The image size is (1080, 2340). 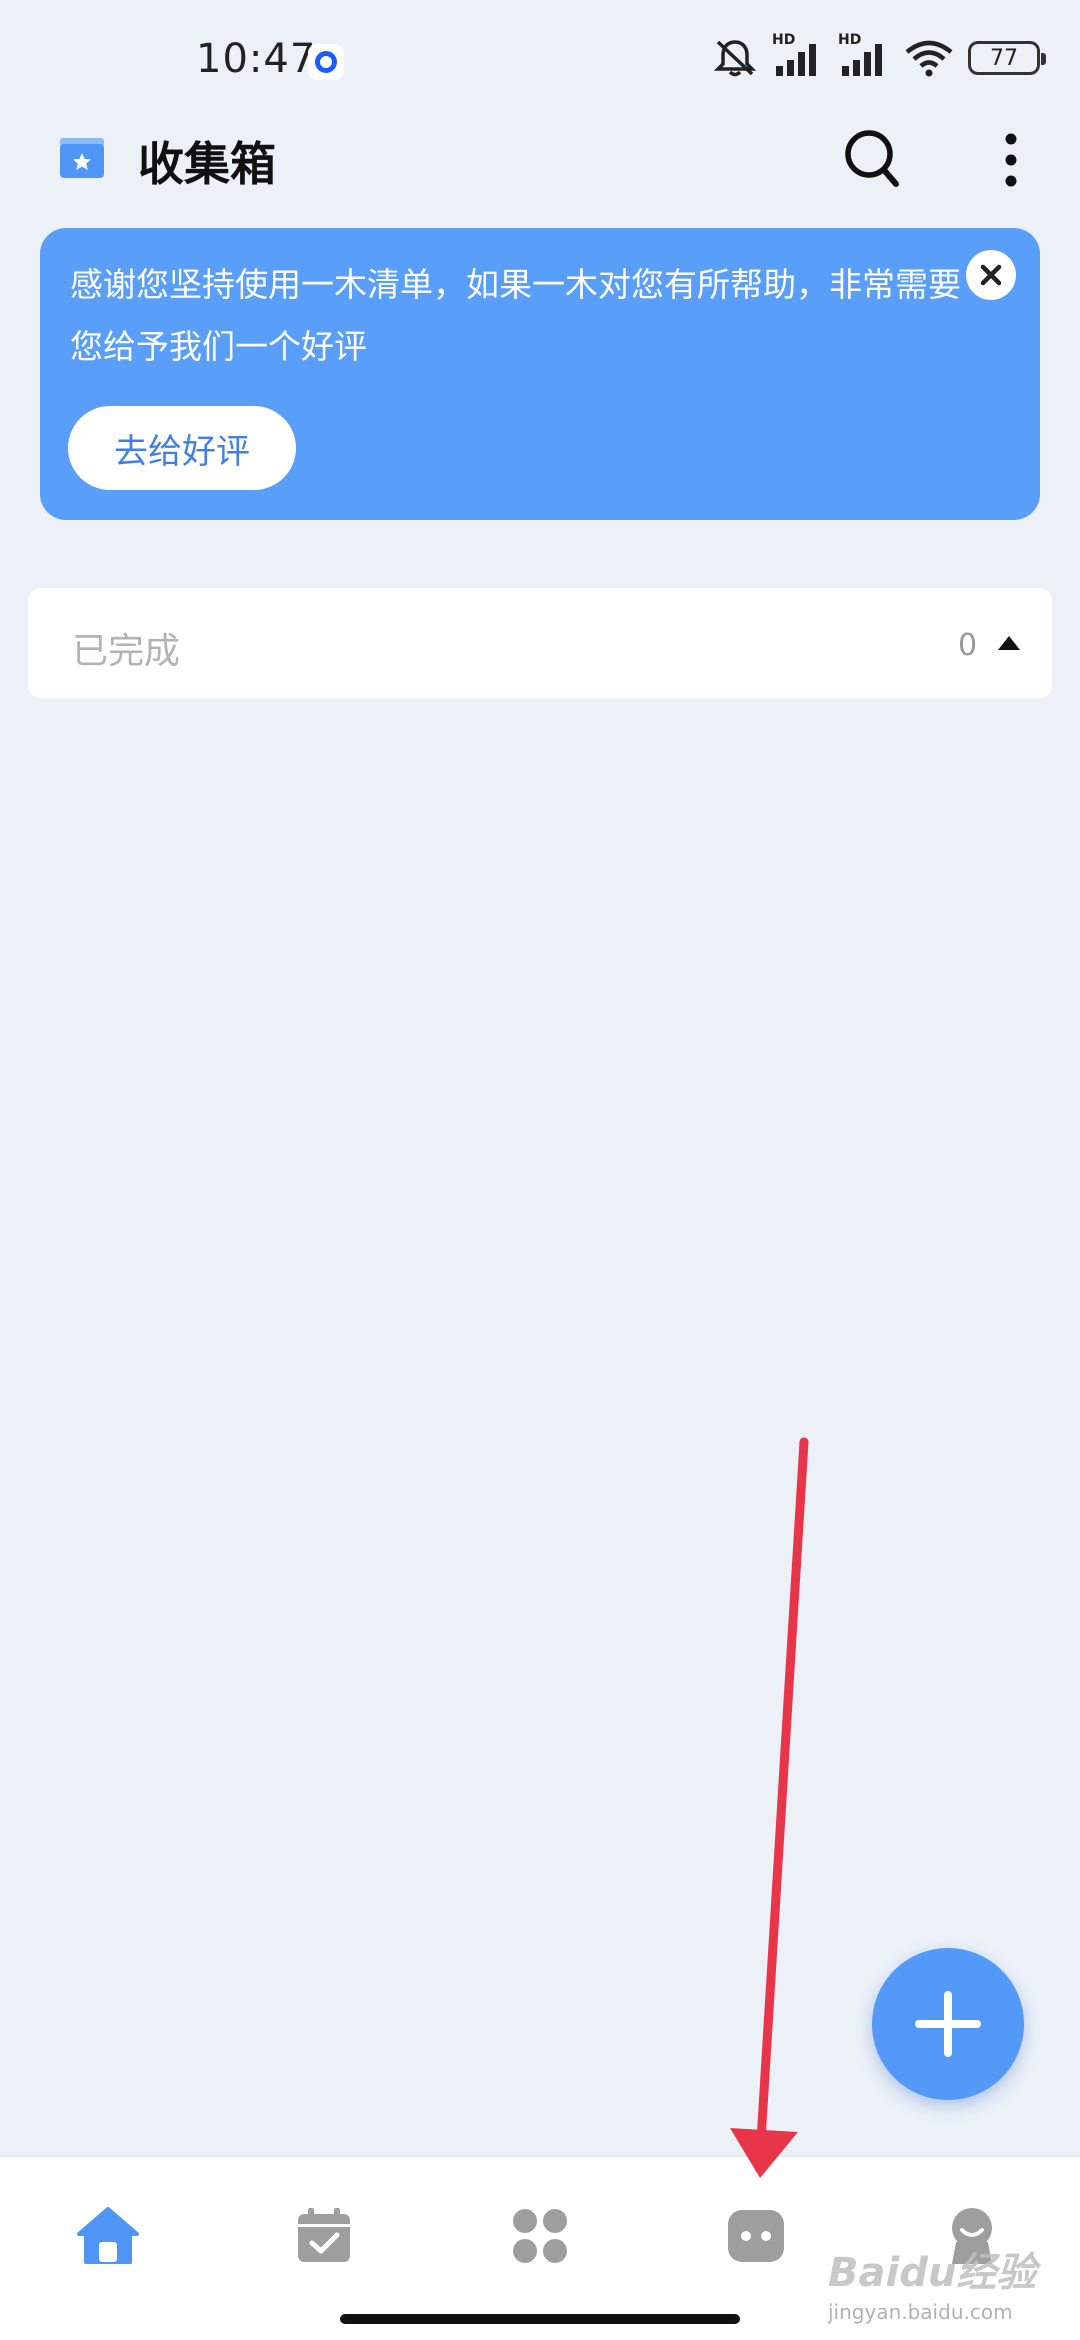 I want to click on add-task-button, so click(x=948, y=2024).